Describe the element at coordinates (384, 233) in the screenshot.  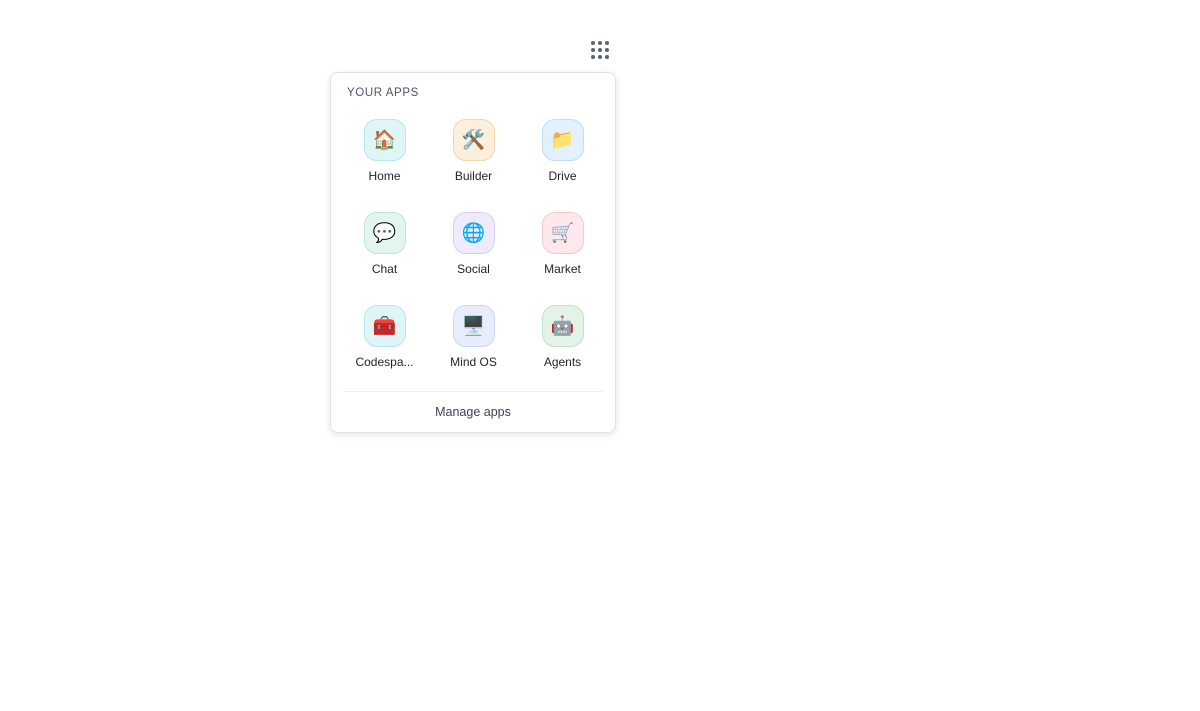
I see `chat-bubble-icon: 💬` at that location.